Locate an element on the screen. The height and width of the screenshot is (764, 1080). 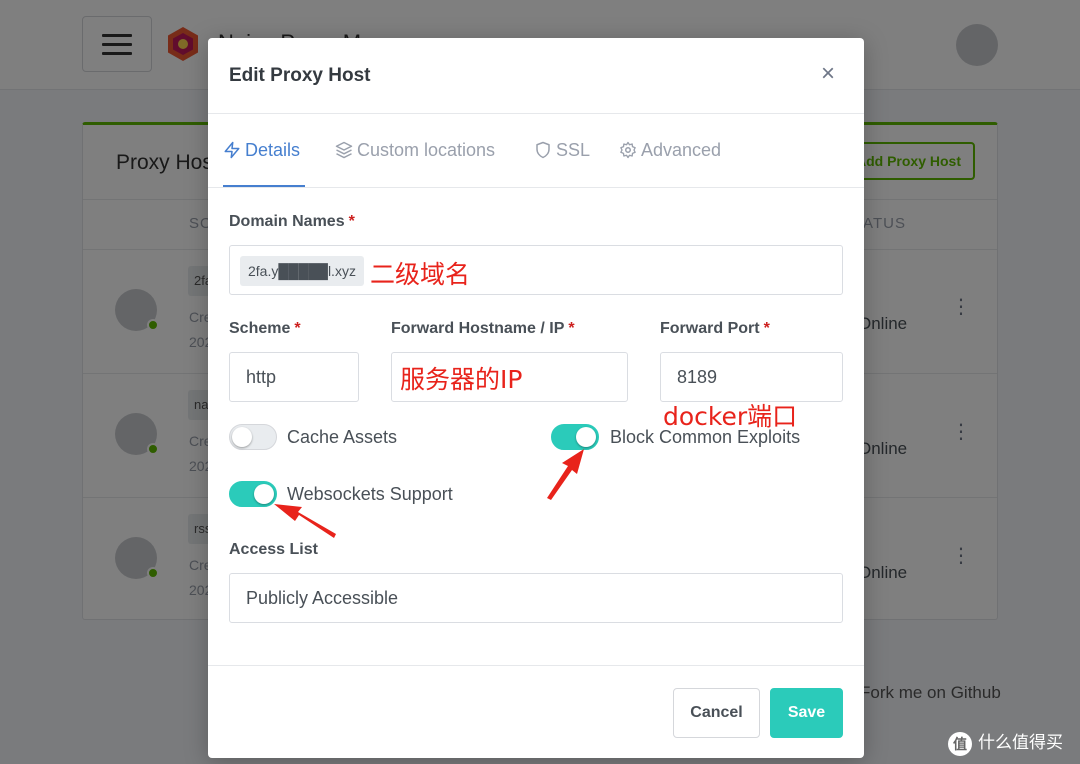
site-watermark: 值什么值得买 is located at coordinates (1005, 742).